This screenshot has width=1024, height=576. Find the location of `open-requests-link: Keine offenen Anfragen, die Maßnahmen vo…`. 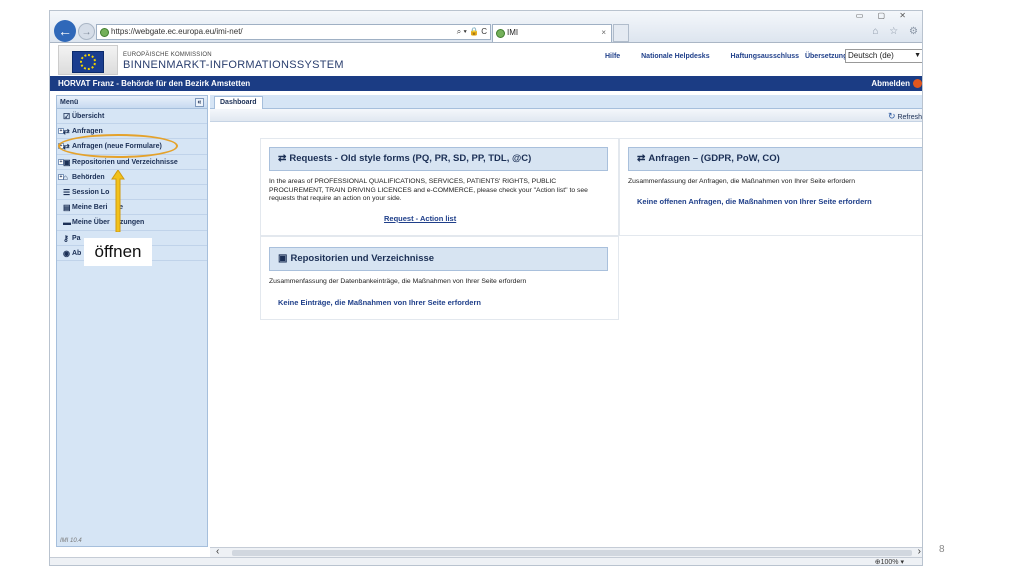

open-requests-link: Keine offenen Anfragen, die Maßnahmen vo… is located at coordinates (754, 201).